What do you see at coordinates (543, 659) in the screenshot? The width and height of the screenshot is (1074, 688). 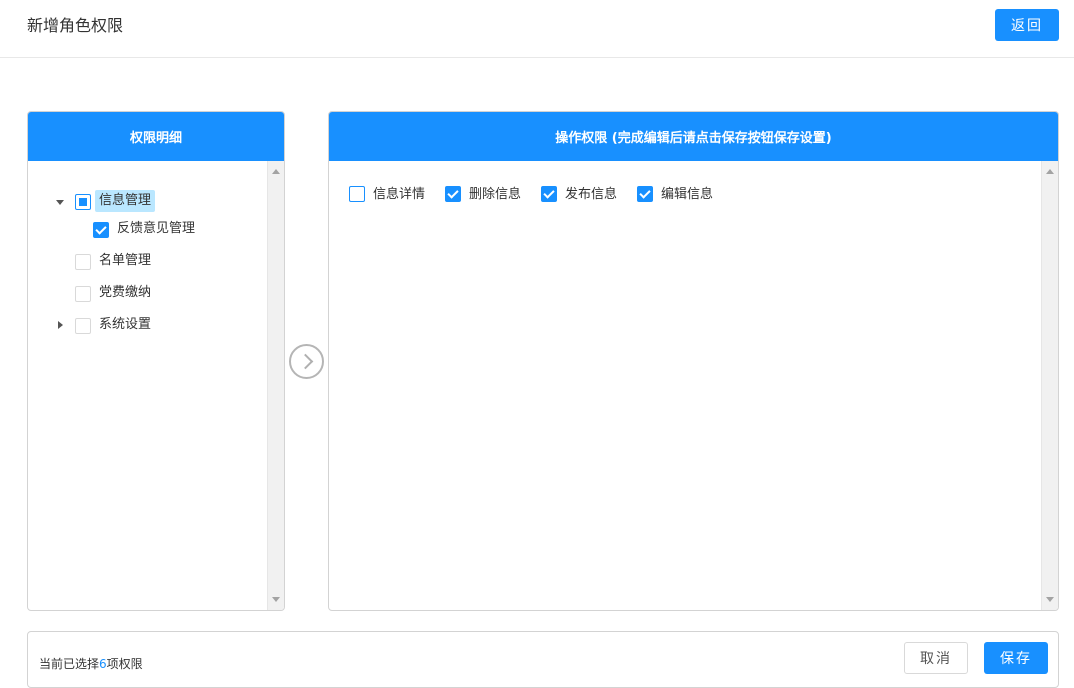 I see `footer-bar: 当前已选择6项权限 取消 保存` at bounding box center [543, 659].